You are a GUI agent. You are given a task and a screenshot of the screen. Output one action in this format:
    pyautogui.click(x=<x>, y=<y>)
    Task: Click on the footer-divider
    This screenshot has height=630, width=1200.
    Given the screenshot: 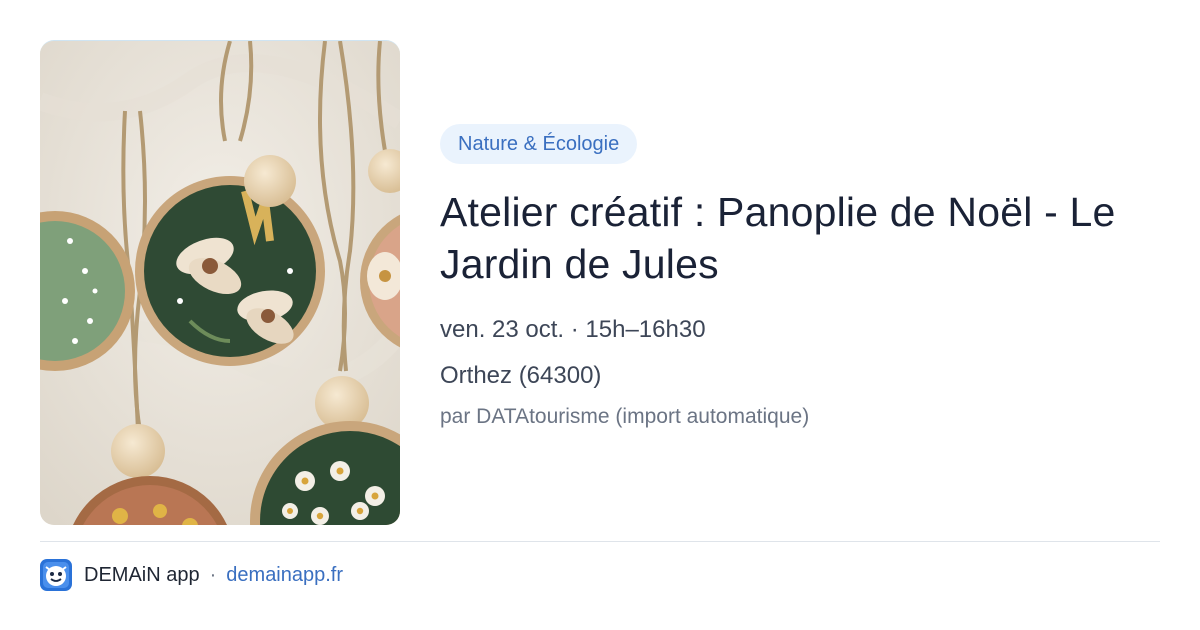 What is the action you would take?
    pyautogui.click(x=600, y=541)
    